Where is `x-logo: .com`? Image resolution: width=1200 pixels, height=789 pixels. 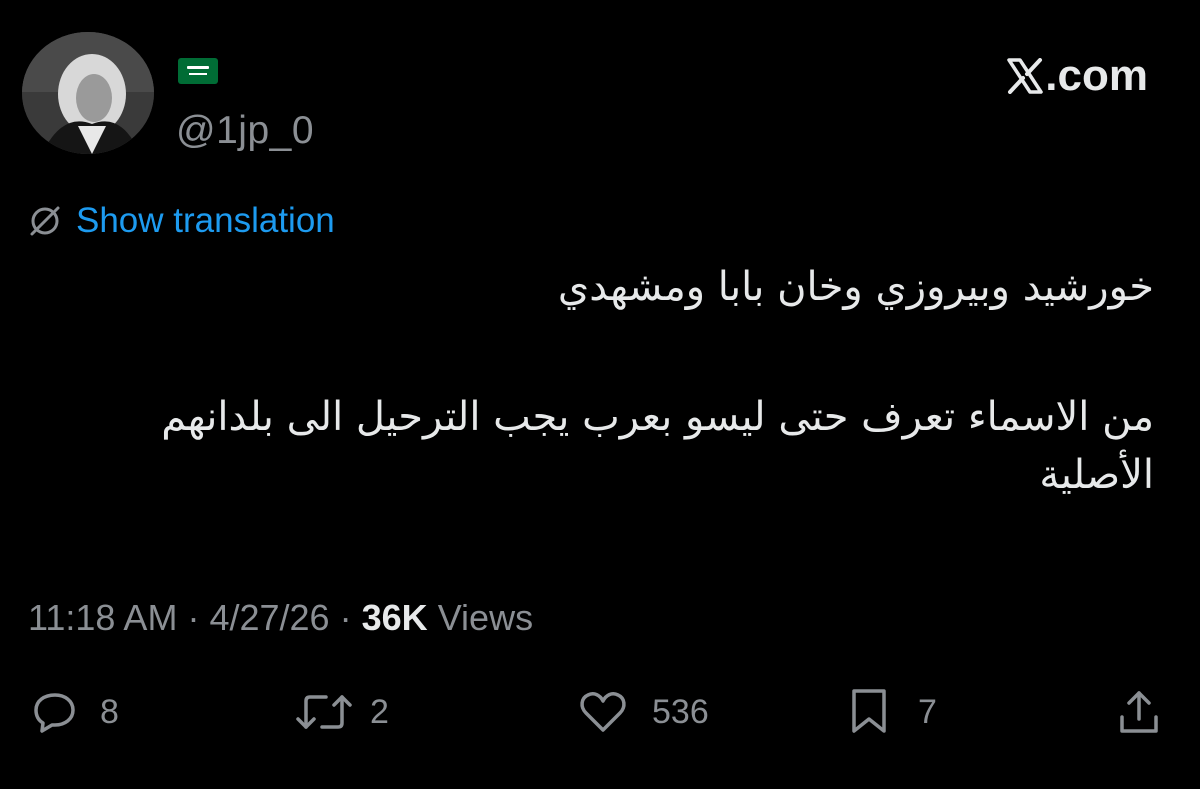
x-logo: .com is located at coordinates (1077, 75).